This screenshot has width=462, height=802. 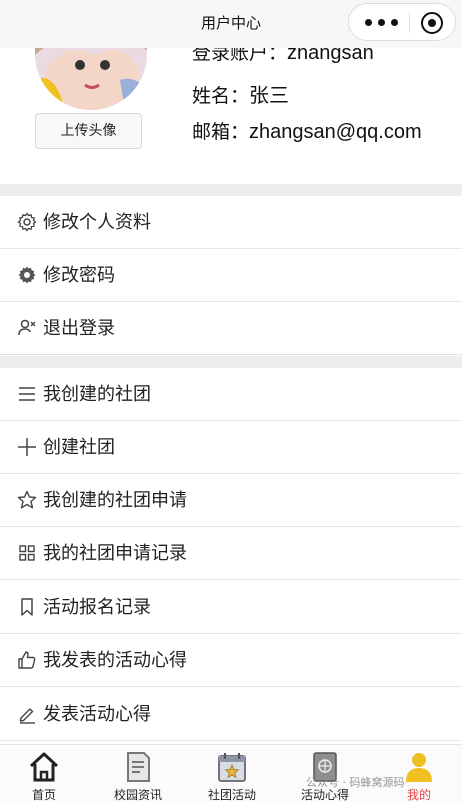 What do you see at coordinates (221, 132) in the screenshot?
I see `email-label: 邮箱：` at bounding box center [221, 132].